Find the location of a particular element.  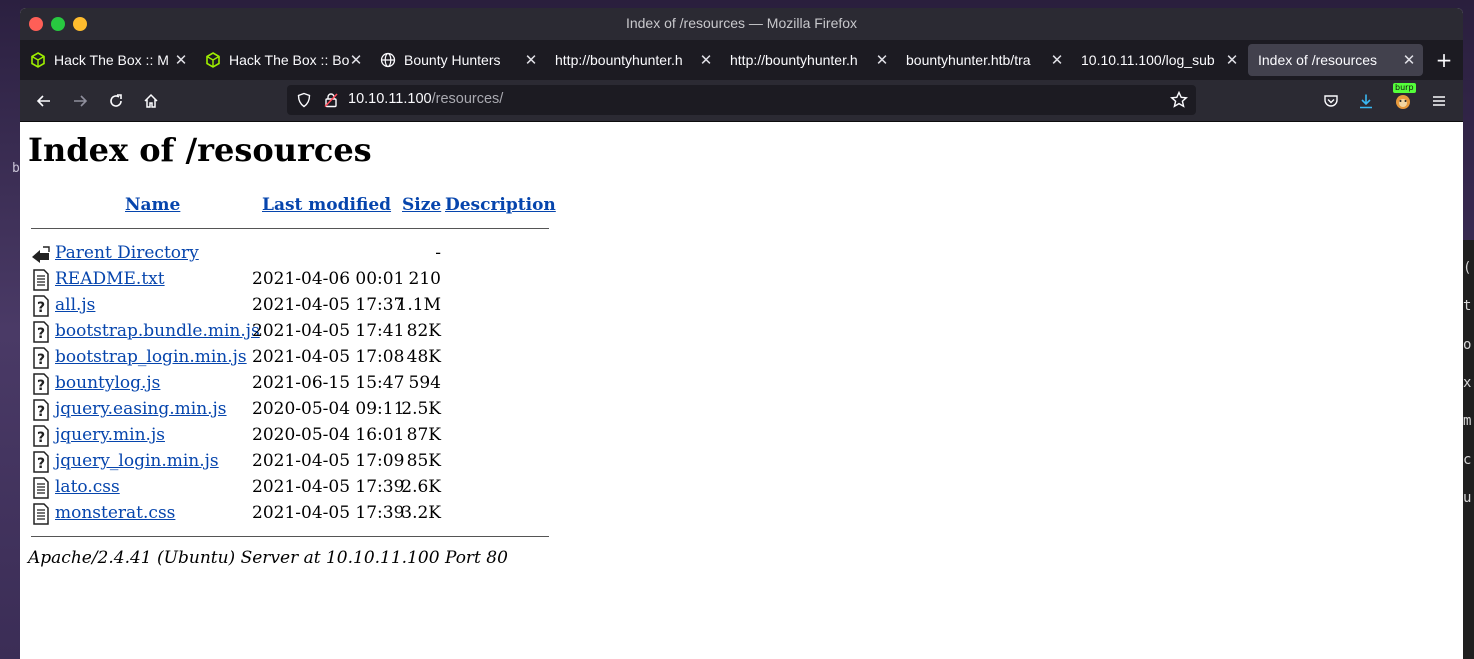

terminal-text: x is located at coordinates (1467, 383).